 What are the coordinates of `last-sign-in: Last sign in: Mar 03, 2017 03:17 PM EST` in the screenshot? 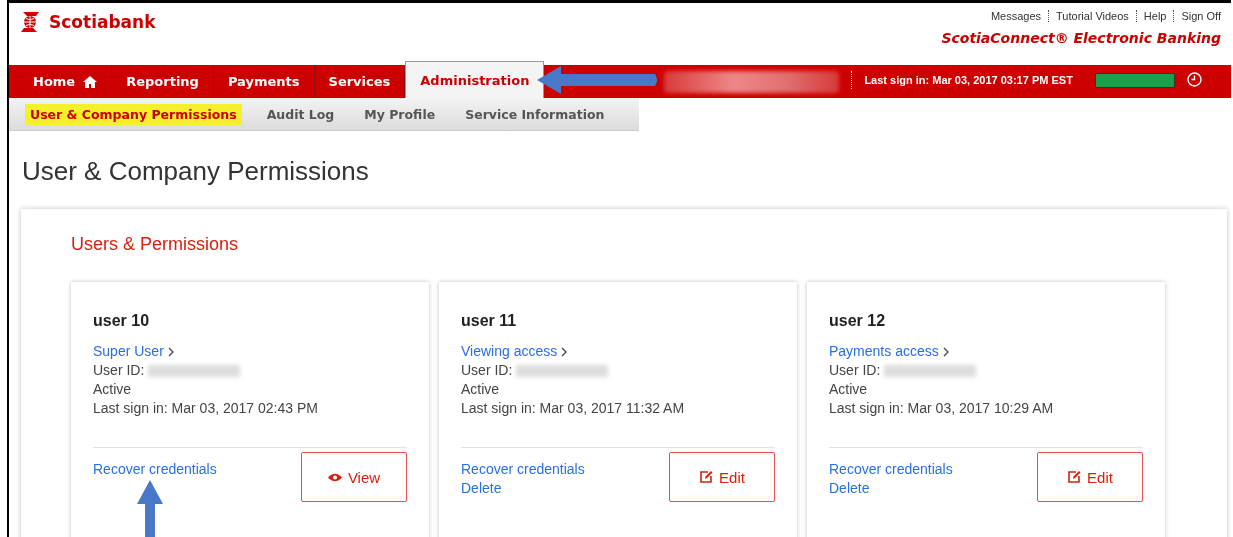 It's located at (962, 80).